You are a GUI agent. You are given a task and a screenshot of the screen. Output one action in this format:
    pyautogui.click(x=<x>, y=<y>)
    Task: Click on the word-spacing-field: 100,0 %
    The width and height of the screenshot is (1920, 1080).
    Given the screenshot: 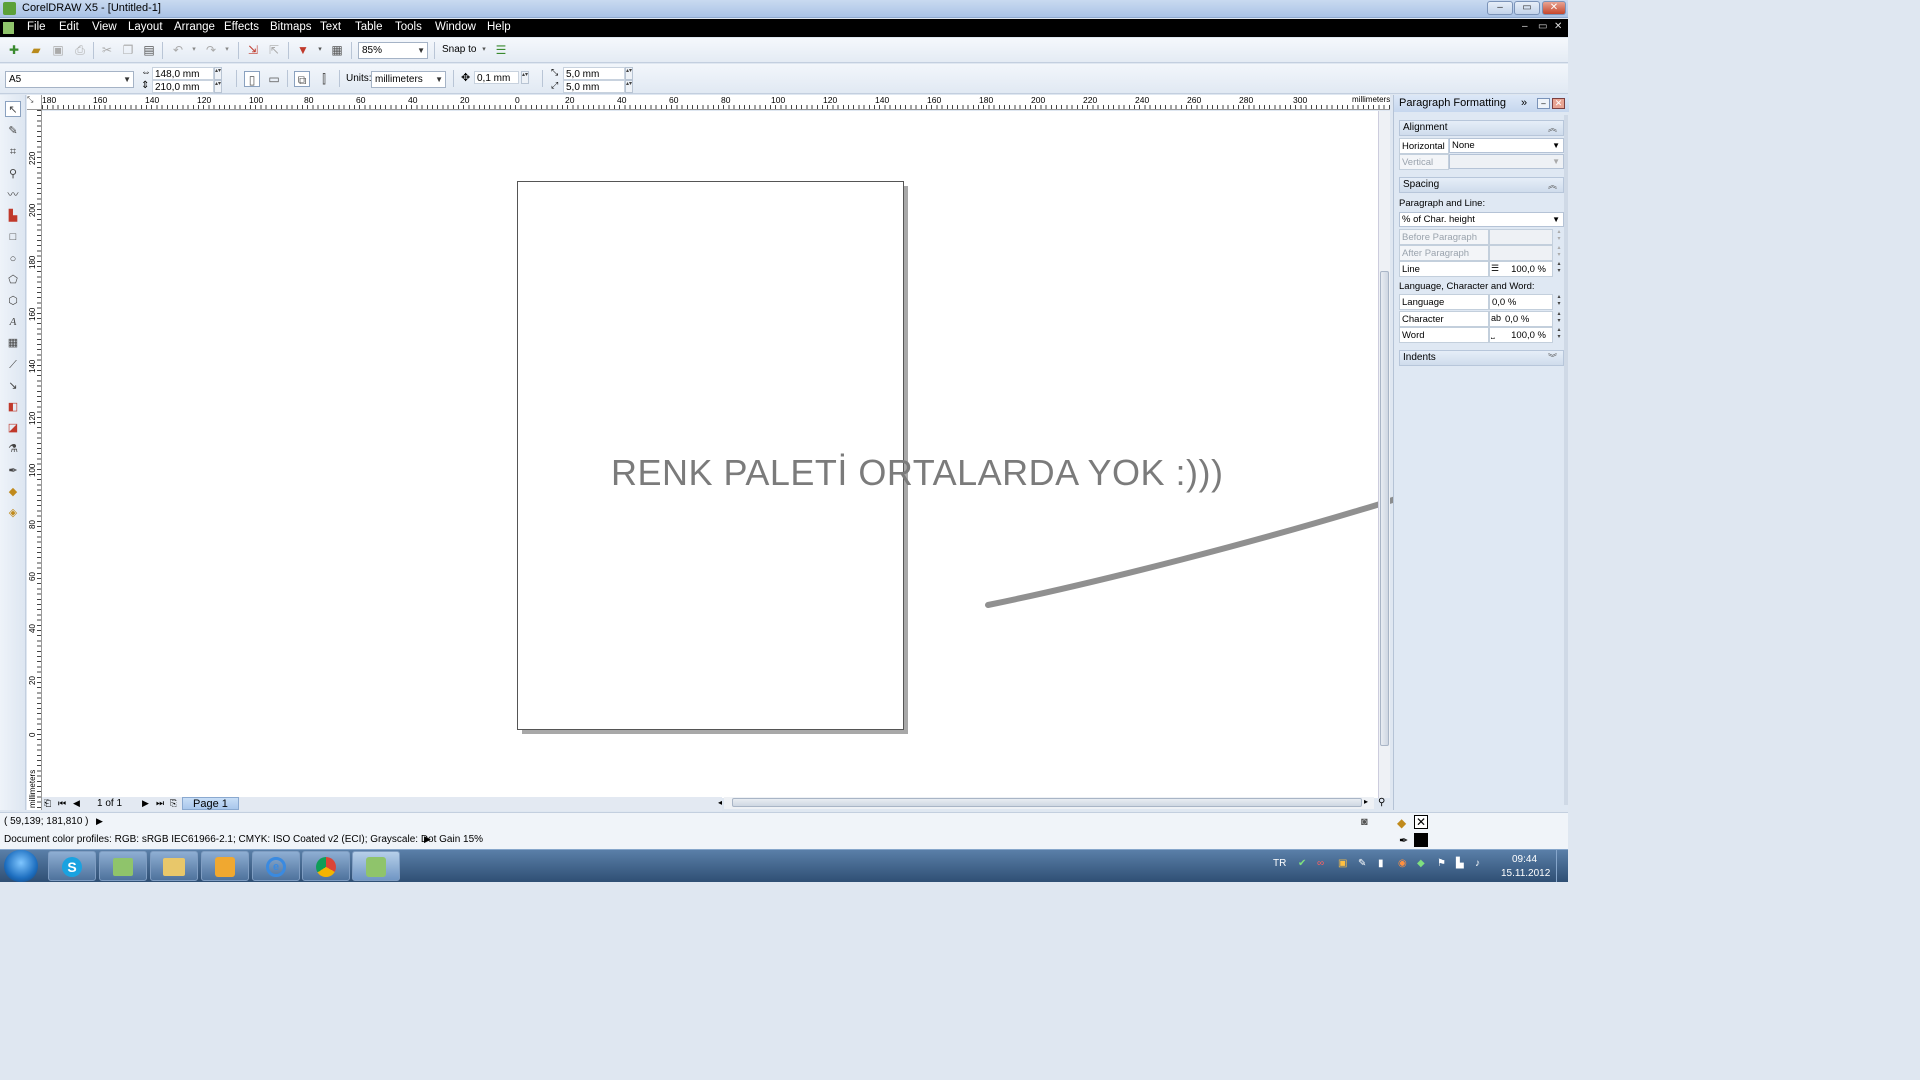 What is the action you would take?
    pyautogui.click(x=1521, y=335)
    